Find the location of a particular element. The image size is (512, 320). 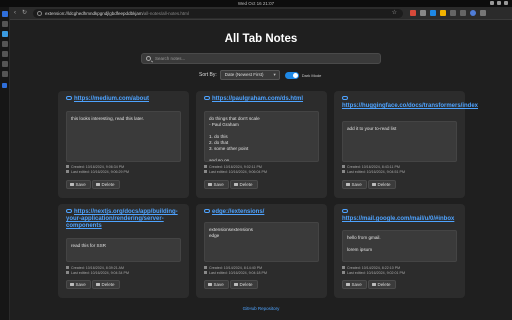

terminal-app-icon is located at coordinates (5, 74).